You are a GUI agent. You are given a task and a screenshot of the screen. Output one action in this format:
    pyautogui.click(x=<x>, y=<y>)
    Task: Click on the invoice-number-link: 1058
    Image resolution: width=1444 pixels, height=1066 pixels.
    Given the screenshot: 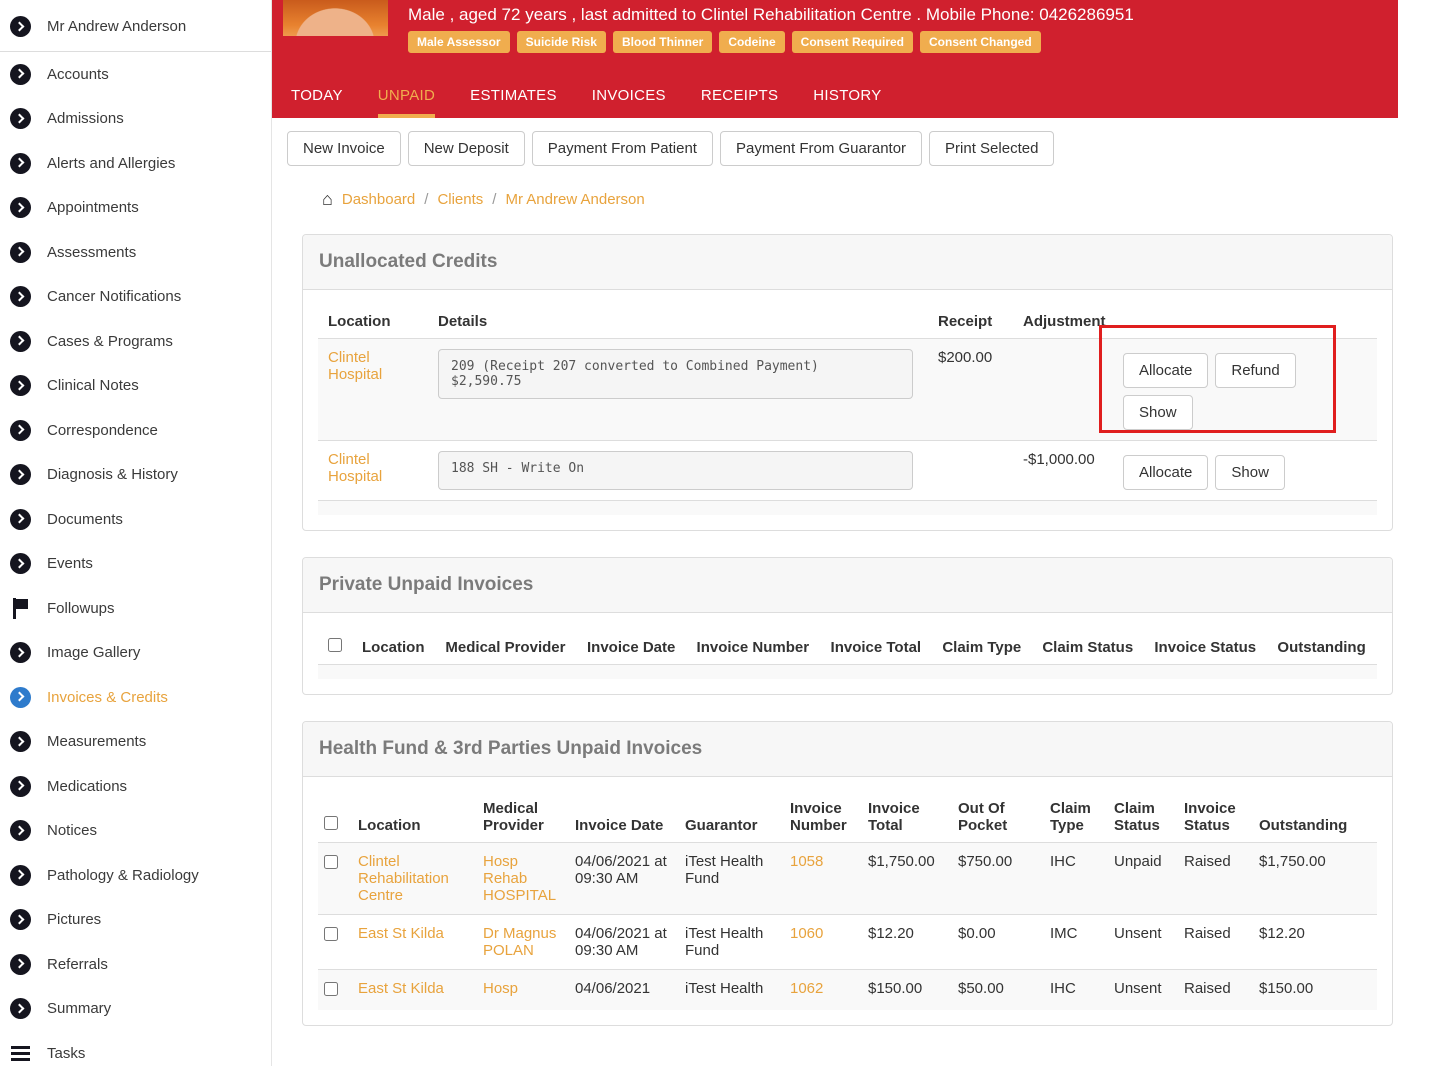 What is the action you would take?
    pyautogui.click(x=806, y=861)
    